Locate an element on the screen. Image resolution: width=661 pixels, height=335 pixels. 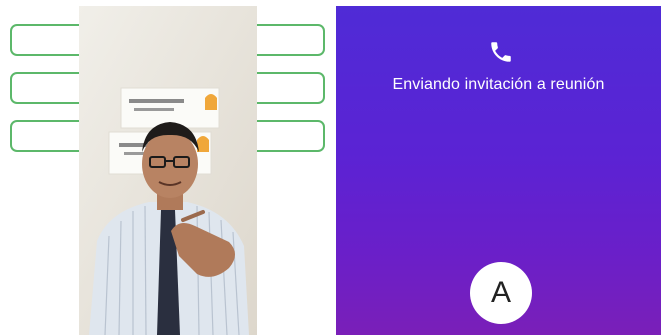
call-status-text: Enviando invitación a reunión is located at coordinates (498, 84).